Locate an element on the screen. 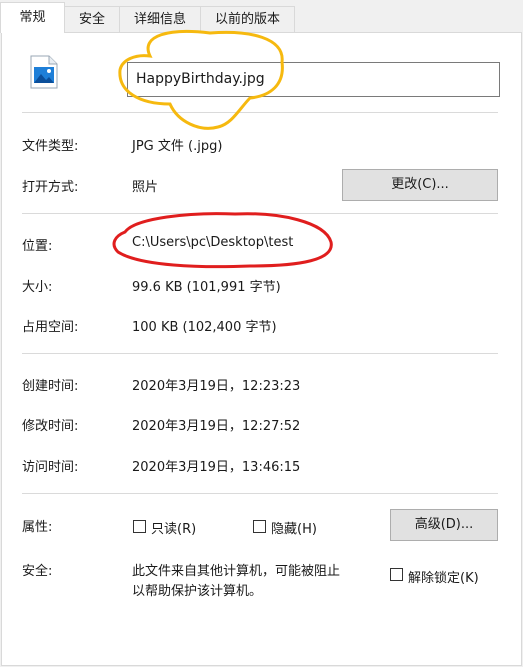  security-message-line1: 此文件来自其他计算机，可能被阻止 is located at coordinates (236, 571).